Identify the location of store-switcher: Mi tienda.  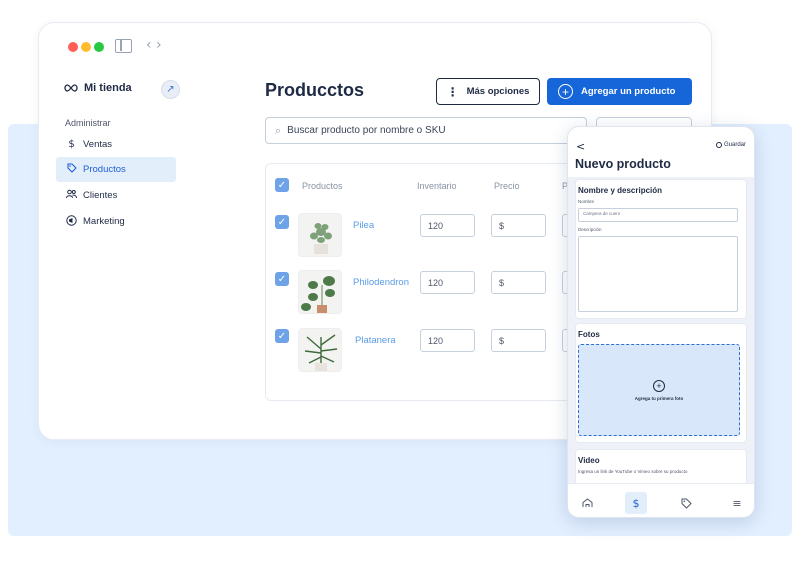
(98, 88).